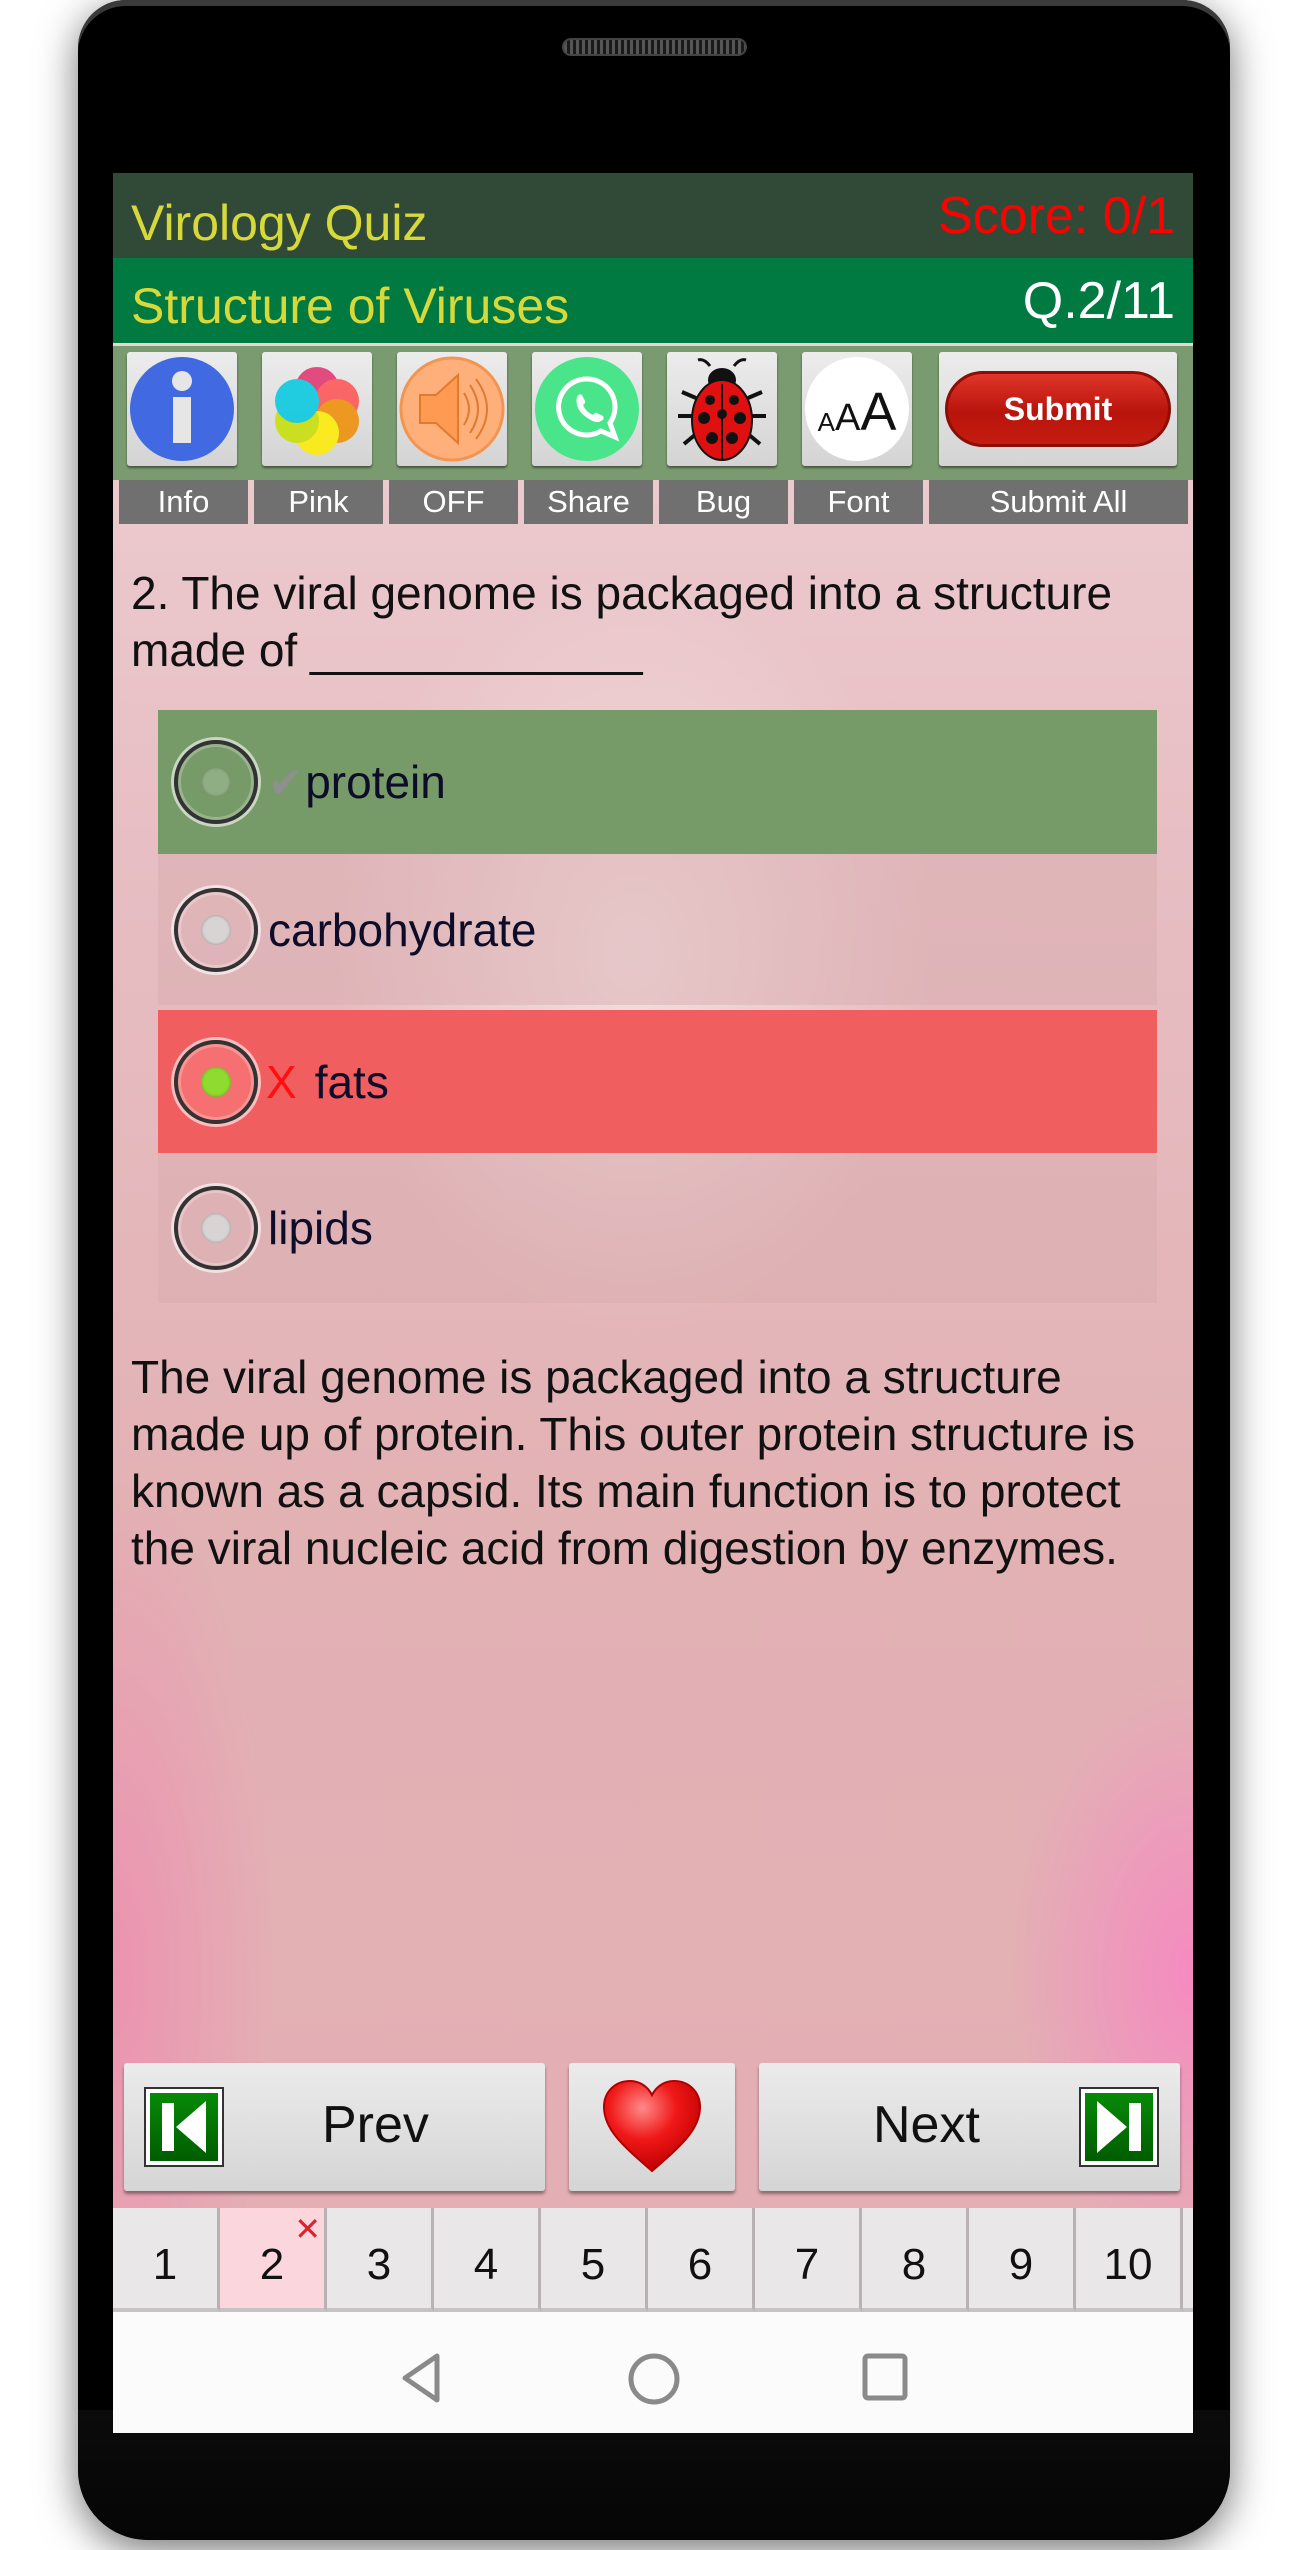  I want to click on tab-number: 1, so click(165, 2264).